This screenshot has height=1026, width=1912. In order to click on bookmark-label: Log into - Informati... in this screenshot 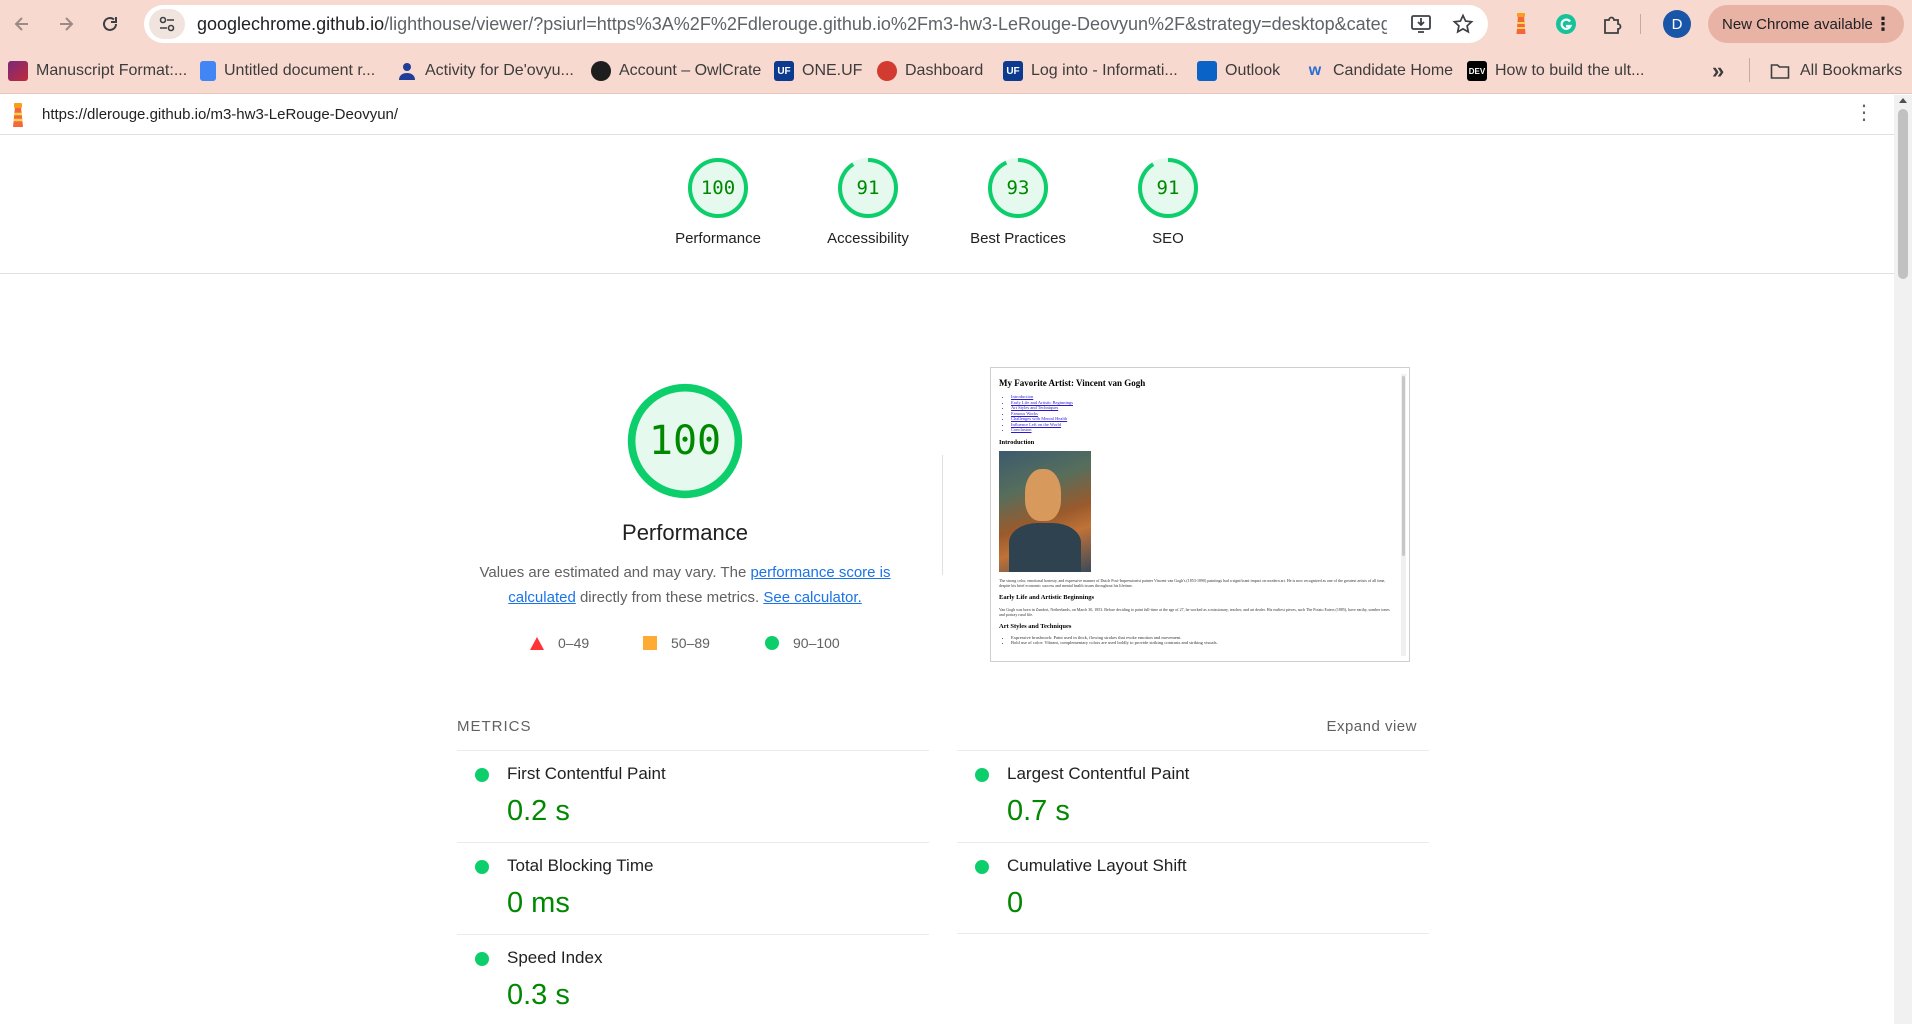, I will do `click(1104, 70)`.